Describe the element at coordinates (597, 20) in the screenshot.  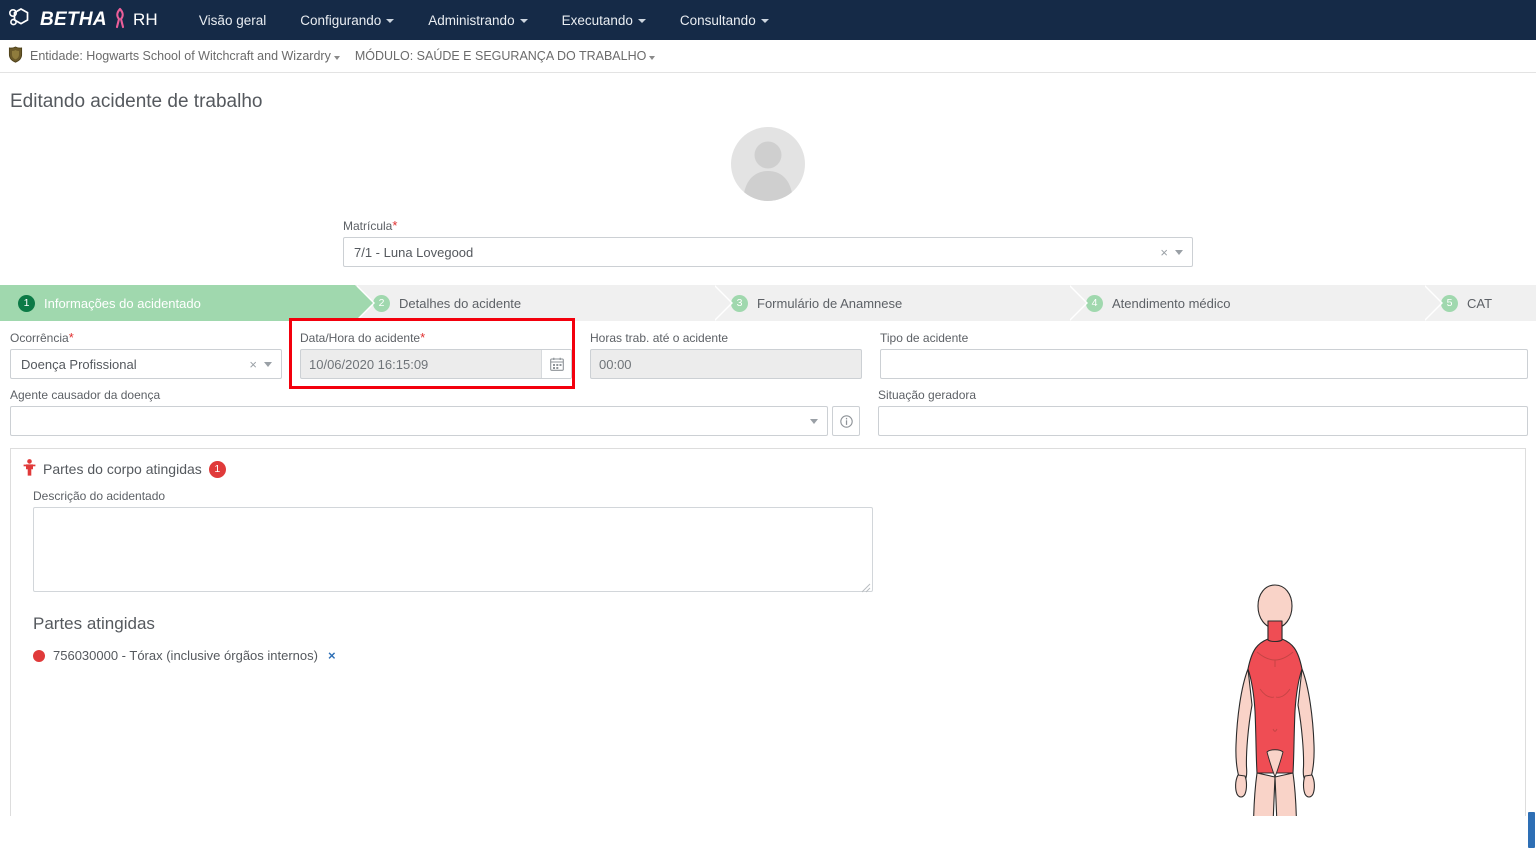
I see `nav-executando-label: Executando` at that location.